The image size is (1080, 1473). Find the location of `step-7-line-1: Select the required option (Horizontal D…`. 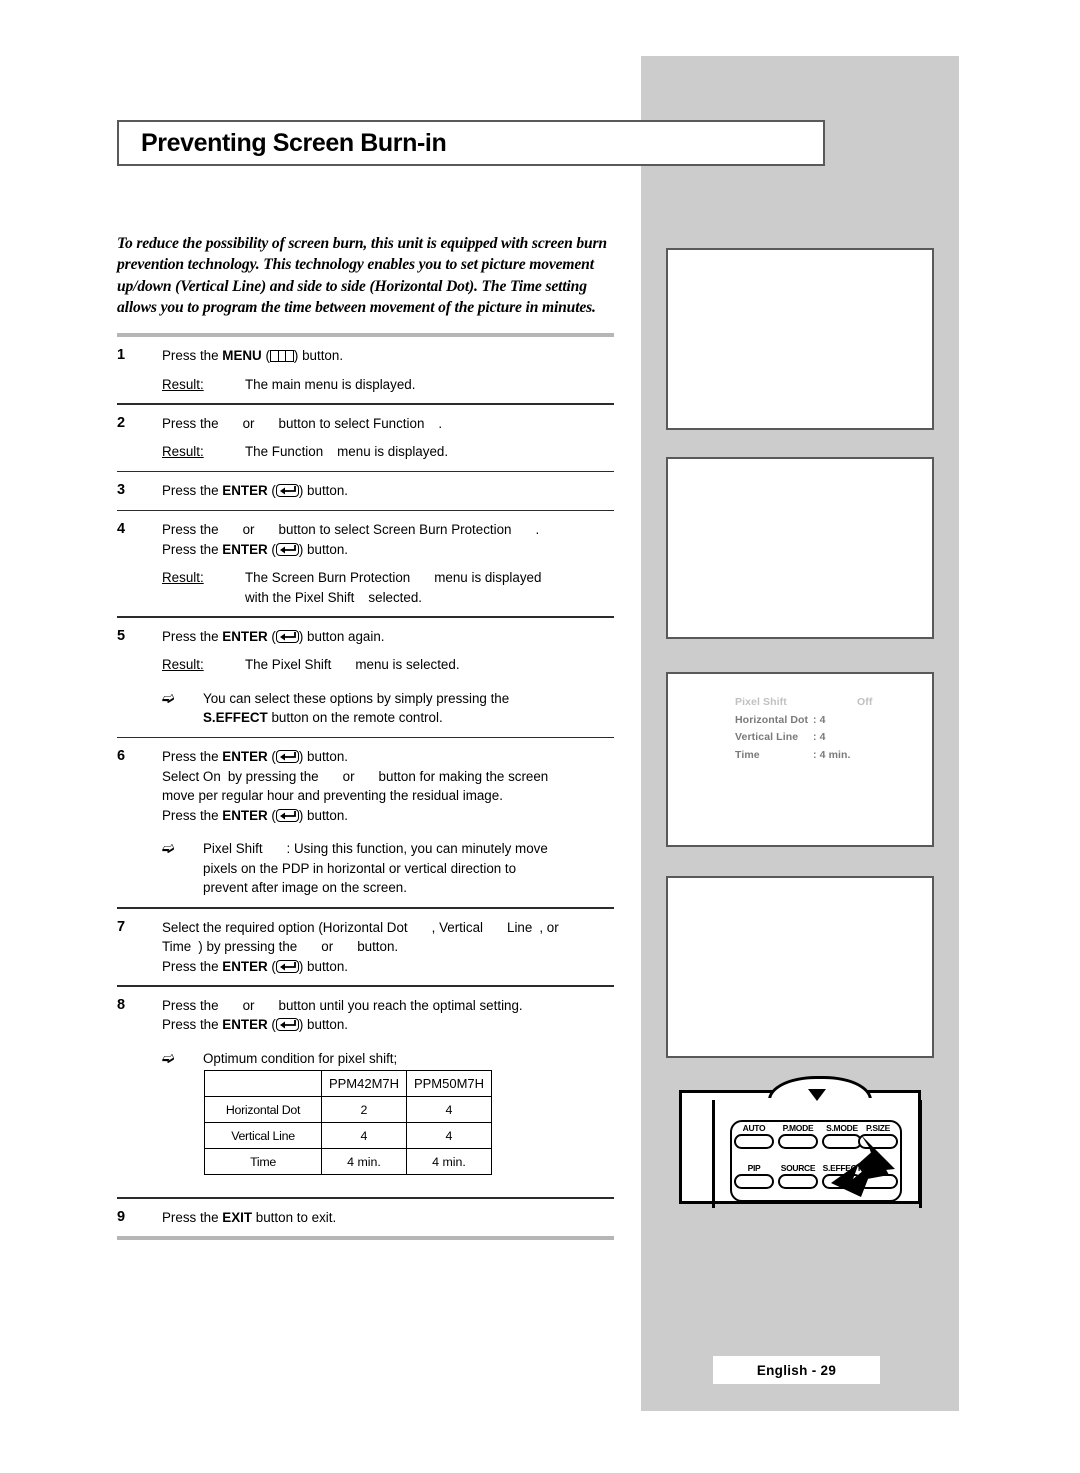

step-7-line-1: Select the required option (Horizontal D… is located at coordinates (360, 927).